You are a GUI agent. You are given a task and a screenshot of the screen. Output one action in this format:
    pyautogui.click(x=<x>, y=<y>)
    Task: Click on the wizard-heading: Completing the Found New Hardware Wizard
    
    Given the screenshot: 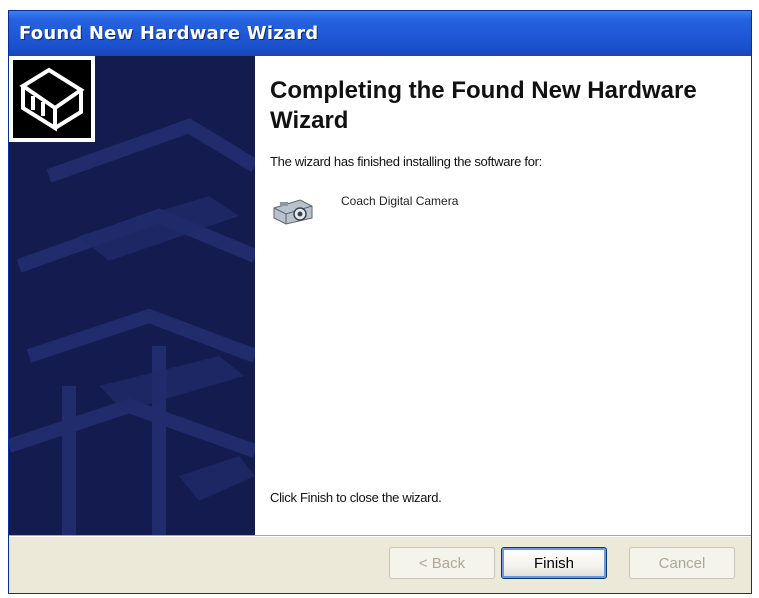 What is the action you would take?
    pyautogui.click(x=483, y=105)
    